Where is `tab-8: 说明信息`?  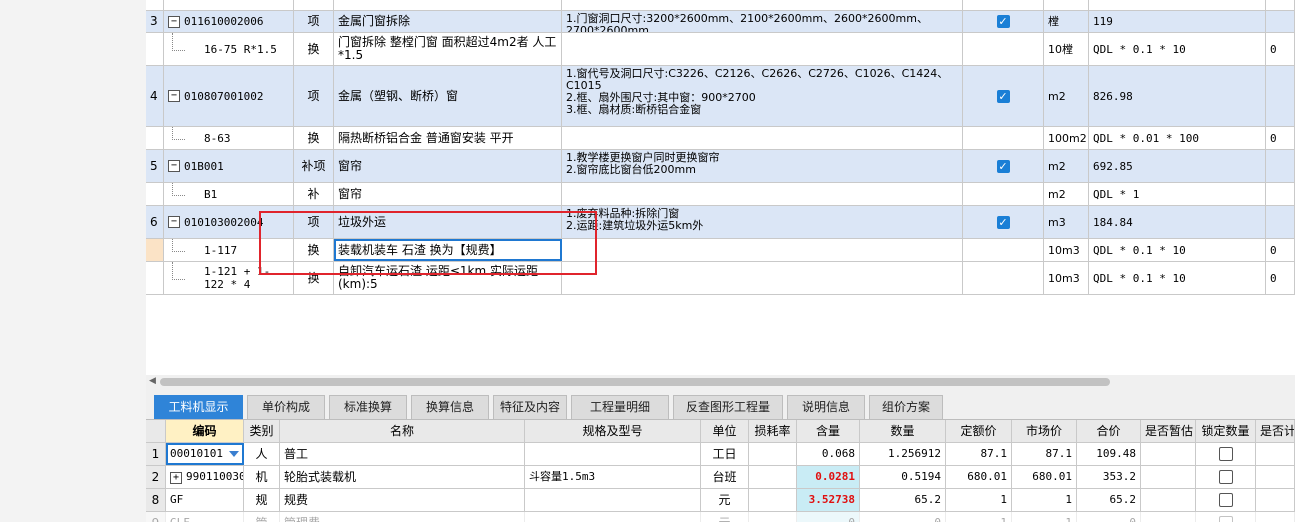
tab-8: 说明信息 is located at coordinates (826, 407).